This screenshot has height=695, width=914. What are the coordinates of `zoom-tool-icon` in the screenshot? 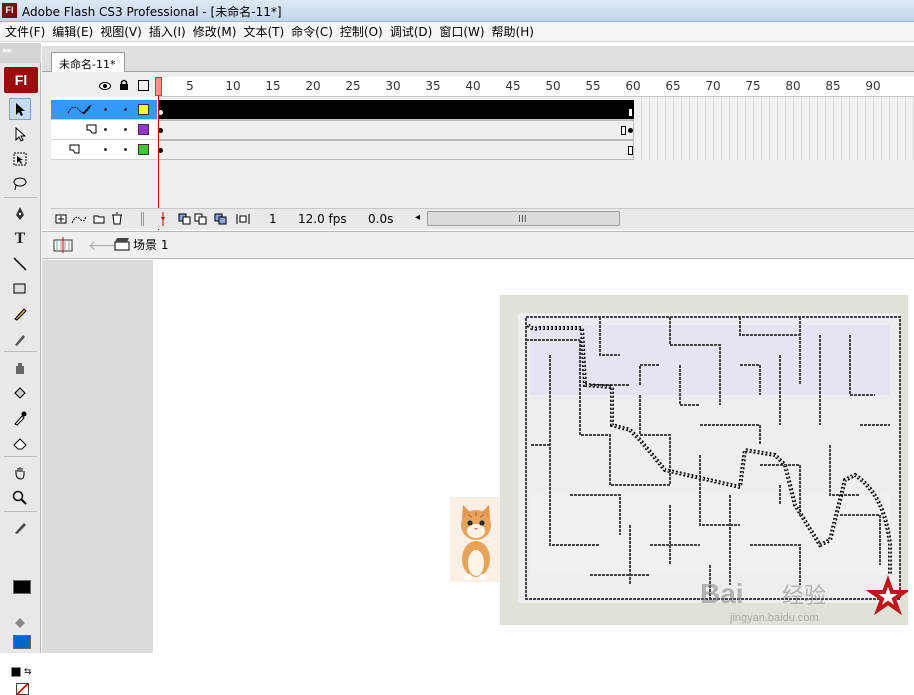 It's located at (20, 498).